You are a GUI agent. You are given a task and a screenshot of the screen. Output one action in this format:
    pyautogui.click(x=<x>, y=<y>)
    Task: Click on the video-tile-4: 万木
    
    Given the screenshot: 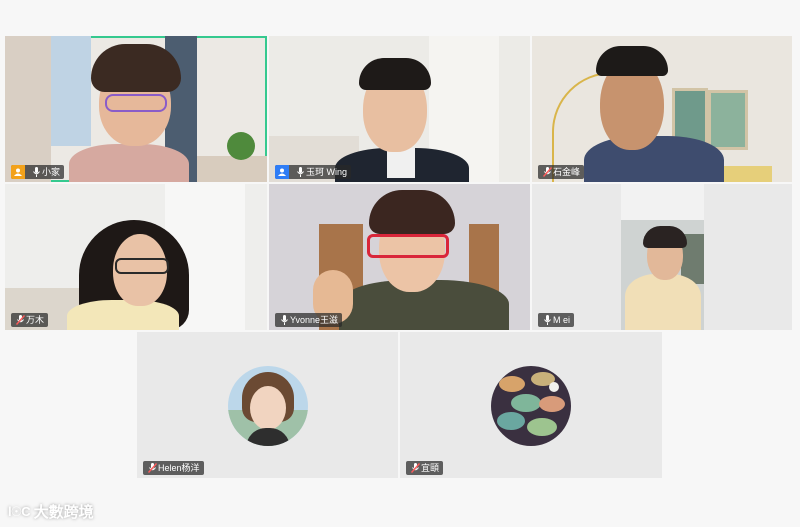 What is the action you would take?
    pyautogui.click(x=136, y=257)
    